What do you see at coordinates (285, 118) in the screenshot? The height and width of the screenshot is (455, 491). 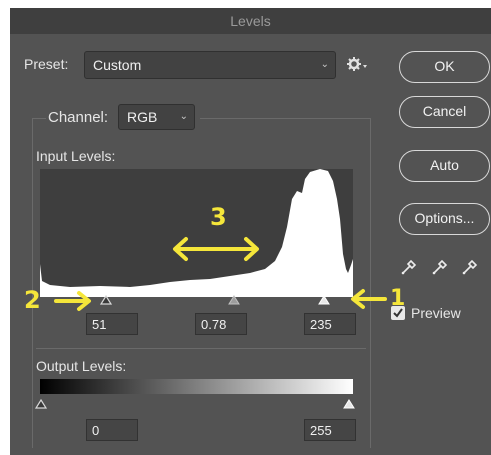 I see `group-border-top-right` at bounding box center [285, 118].